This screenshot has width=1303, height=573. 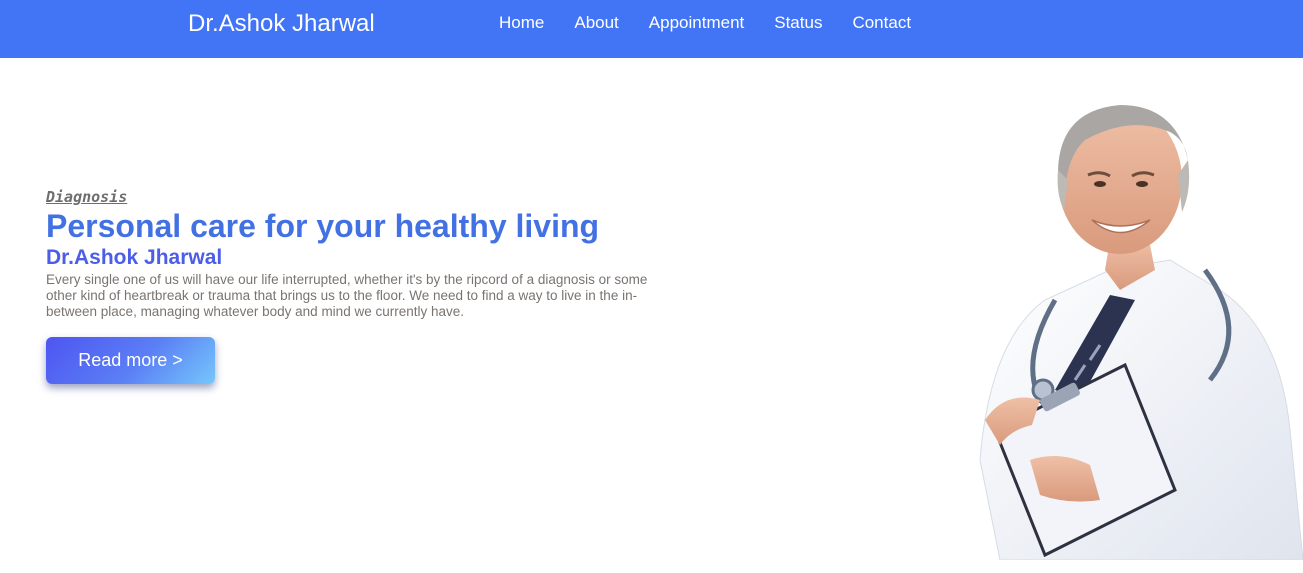 What do you see at coordinates (87, 197) in the screenshot?
I see `hero-eyebrow: Diagnosis` at bounding box center [87, 197].